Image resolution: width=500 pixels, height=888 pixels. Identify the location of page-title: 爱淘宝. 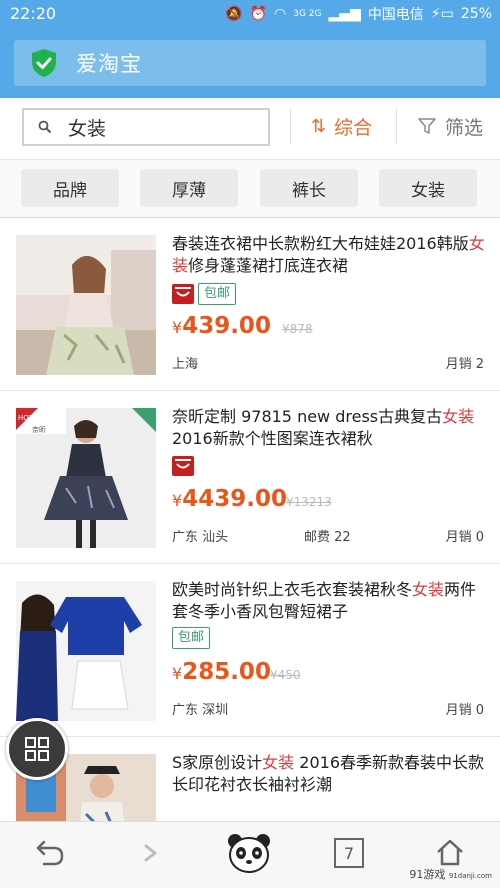
(109, 64).